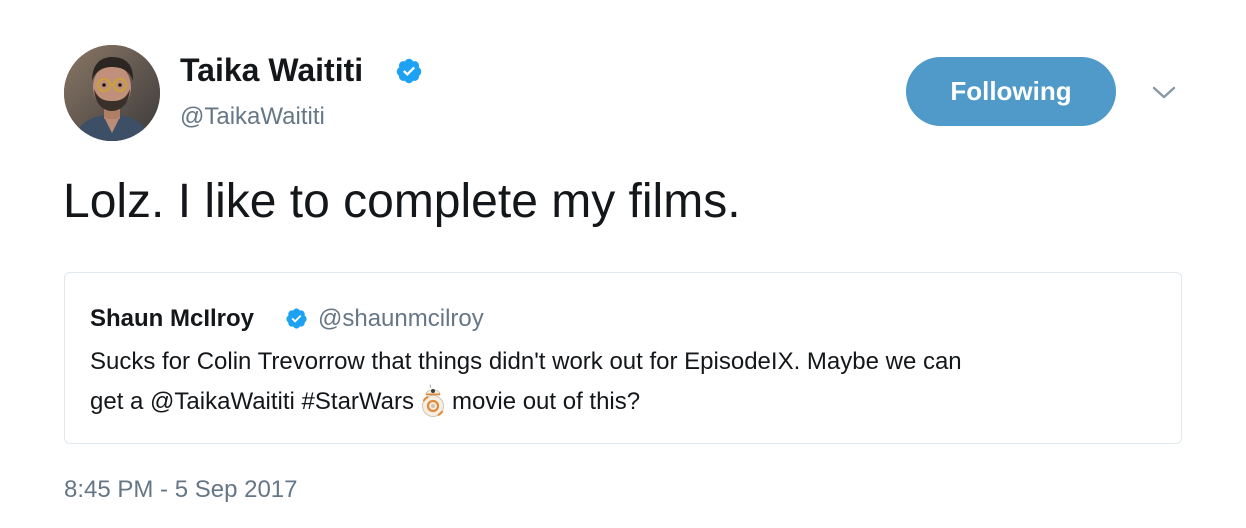 The image size is (1246, 528). What do you see at coordinates (1164, 92) in the screenshot?
I see `chevron-down-icon` at bounding box center [1164, 92].